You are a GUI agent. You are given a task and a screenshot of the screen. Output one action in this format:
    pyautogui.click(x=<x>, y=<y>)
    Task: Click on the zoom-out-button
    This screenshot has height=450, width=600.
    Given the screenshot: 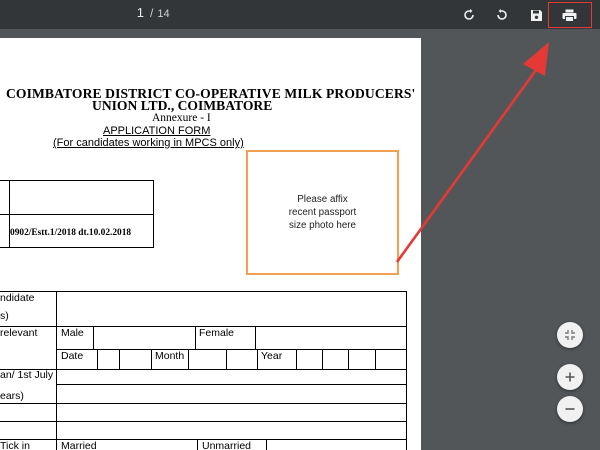 What is the action you would take?
    pyautogui.click(x=570, y=409)
    